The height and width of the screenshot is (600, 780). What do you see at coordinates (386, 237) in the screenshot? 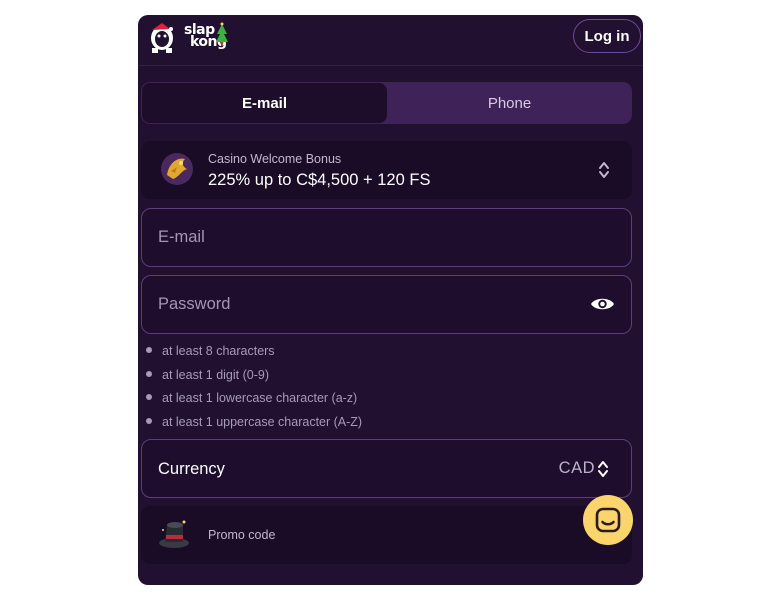
I see `email-field: E-mail` at bounding box center [386, 237].